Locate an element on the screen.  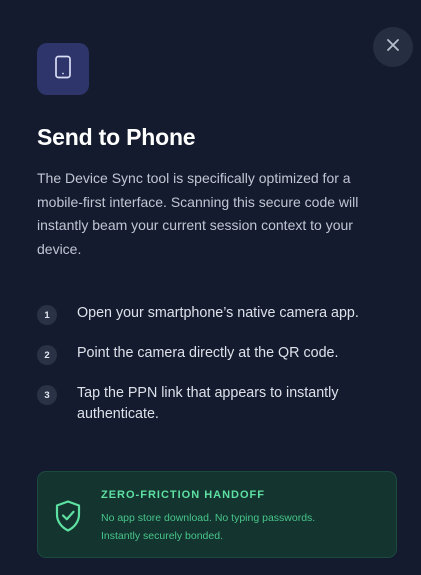
handoff-line-2: Instantly securely bonded. is located at coordinates (162, 536).